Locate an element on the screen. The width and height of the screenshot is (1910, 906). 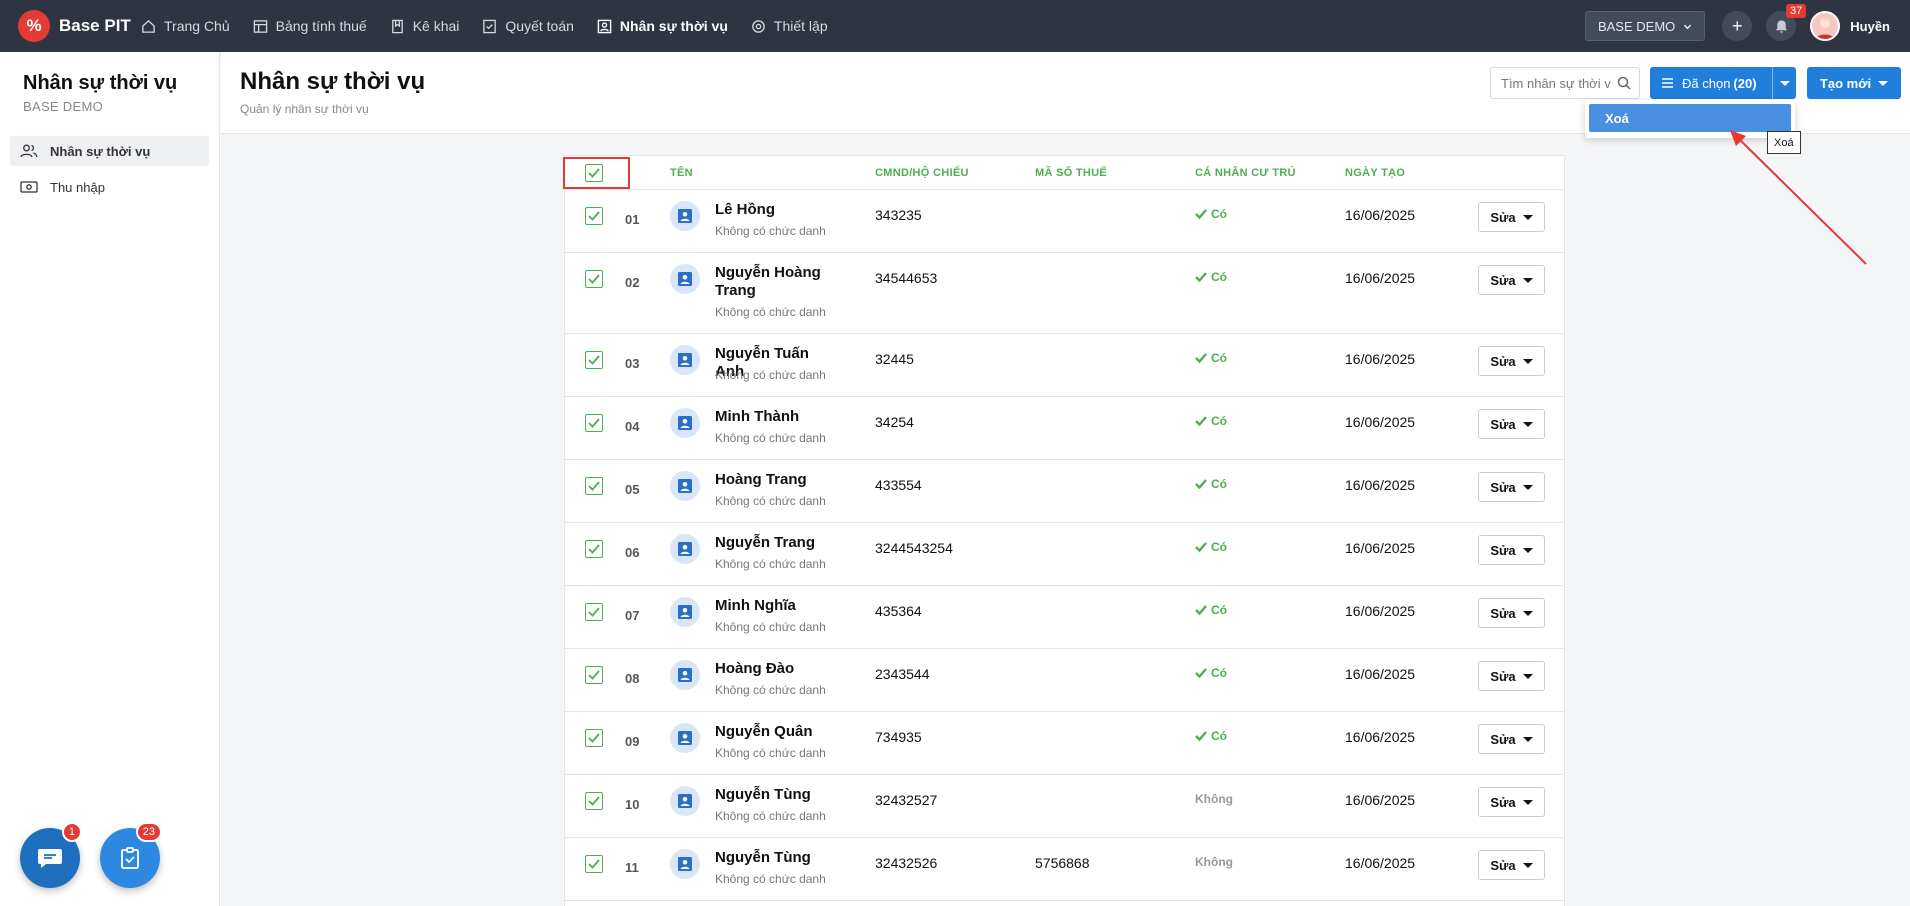
row-number: 04 is located at coordinates (632, 426).